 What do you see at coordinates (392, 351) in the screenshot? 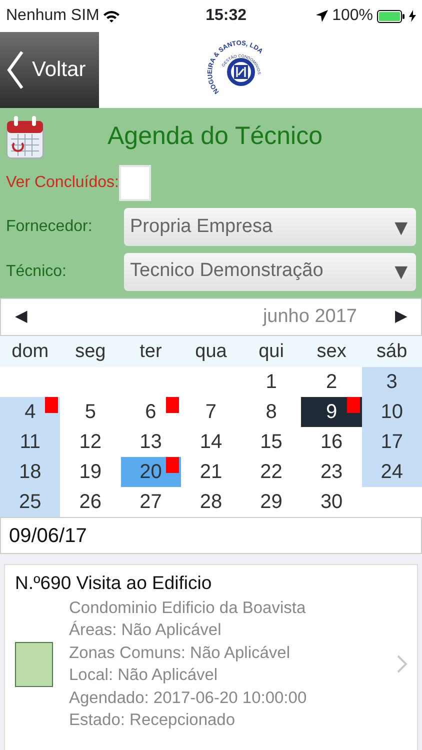
I see `weekday-label: sáb` at bounding box center [392, 351].